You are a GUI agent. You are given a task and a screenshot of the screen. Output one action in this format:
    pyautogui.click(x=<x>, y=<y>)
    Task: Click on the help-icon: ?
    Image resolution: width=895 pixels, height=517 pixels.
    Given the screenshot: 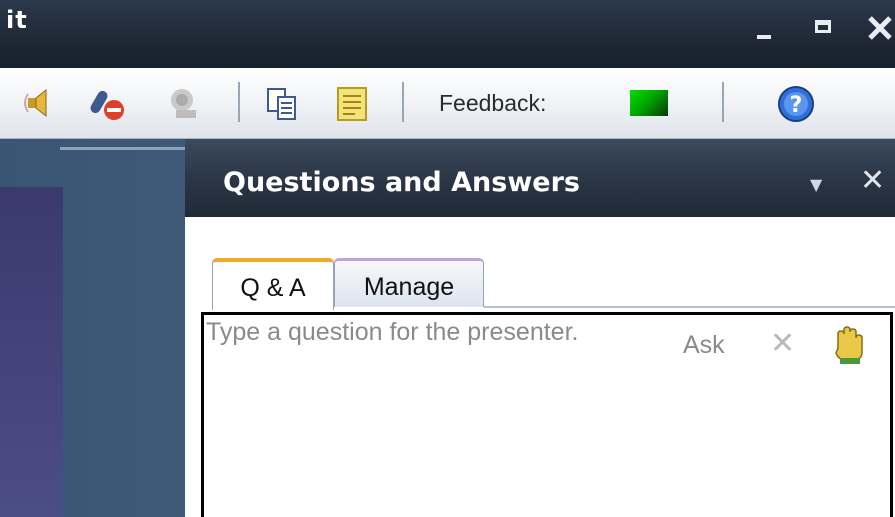 What is the action you would take?
    pyautogui.click(x=795, y=103)
    